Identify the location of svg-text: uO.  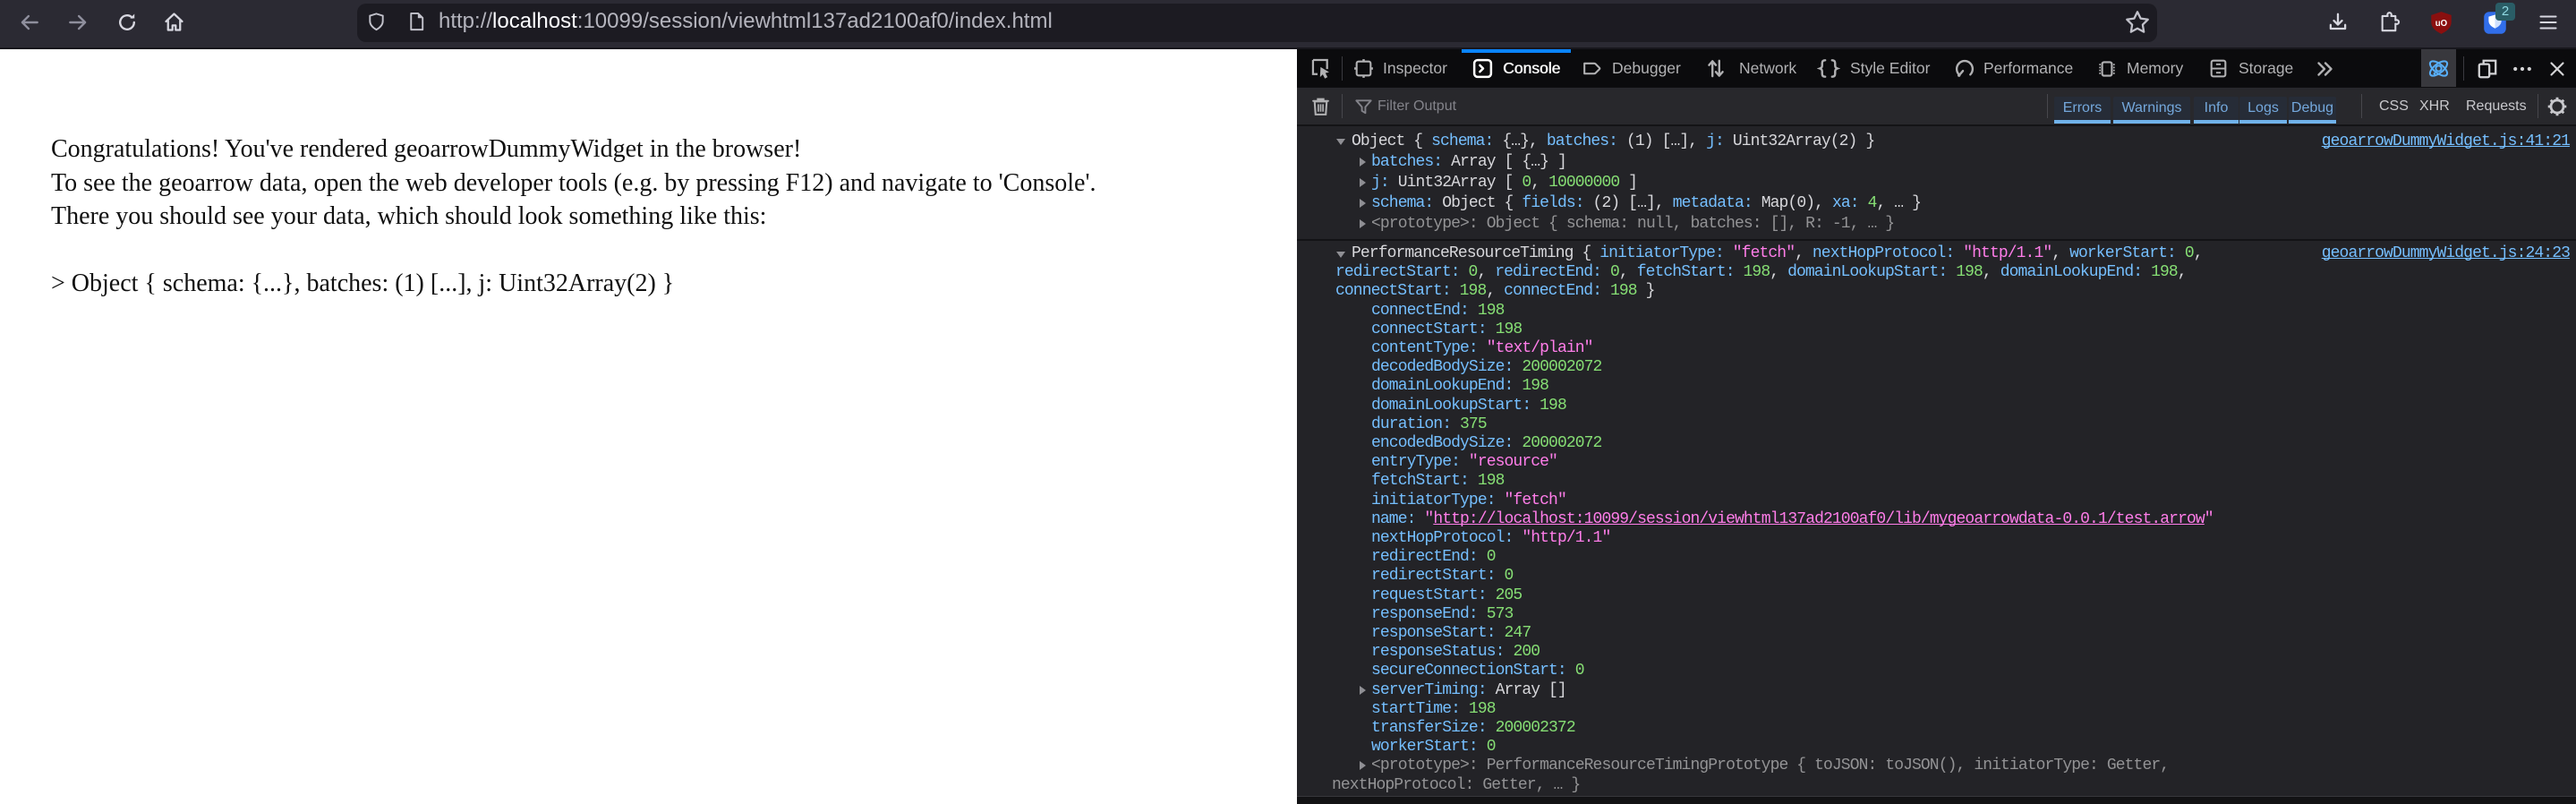
(2441, 24).